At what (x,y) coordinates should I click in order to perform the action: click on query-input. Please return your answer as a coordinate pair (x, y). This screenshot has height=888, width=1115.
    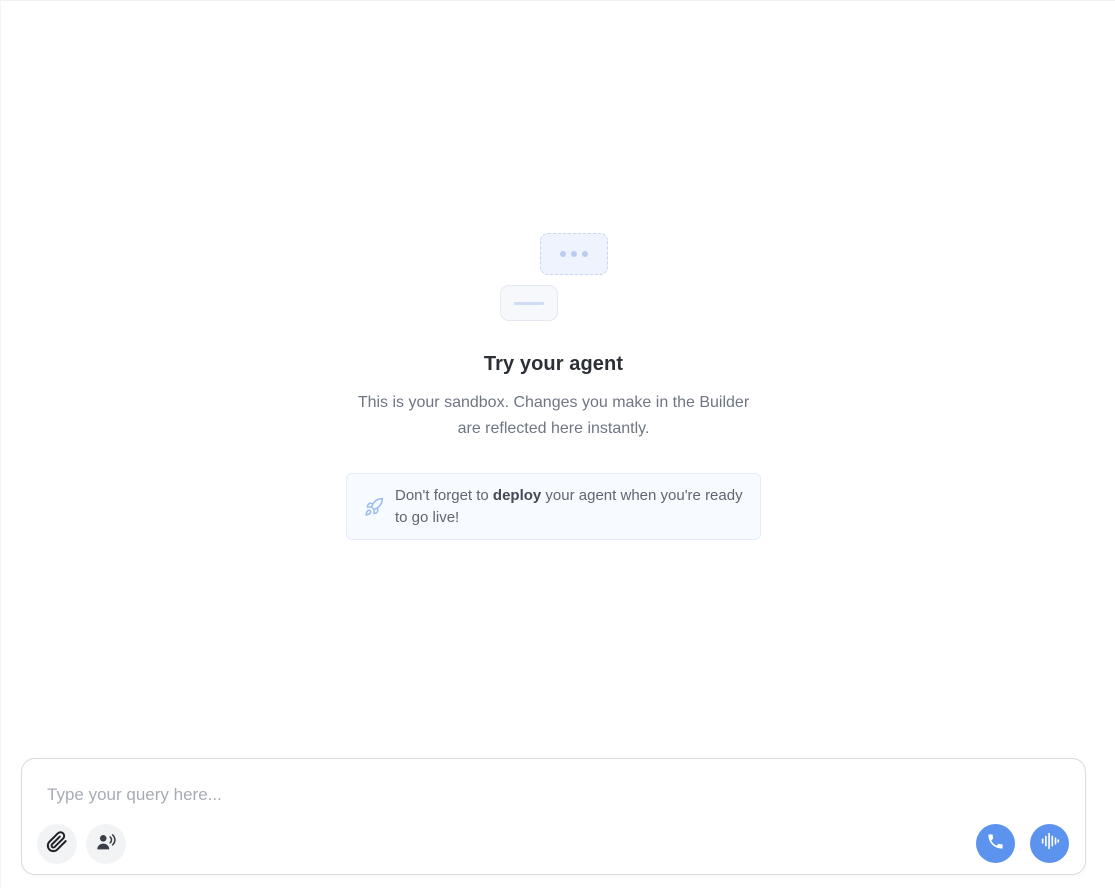
    Looking at the image, I should click on (547, 795).